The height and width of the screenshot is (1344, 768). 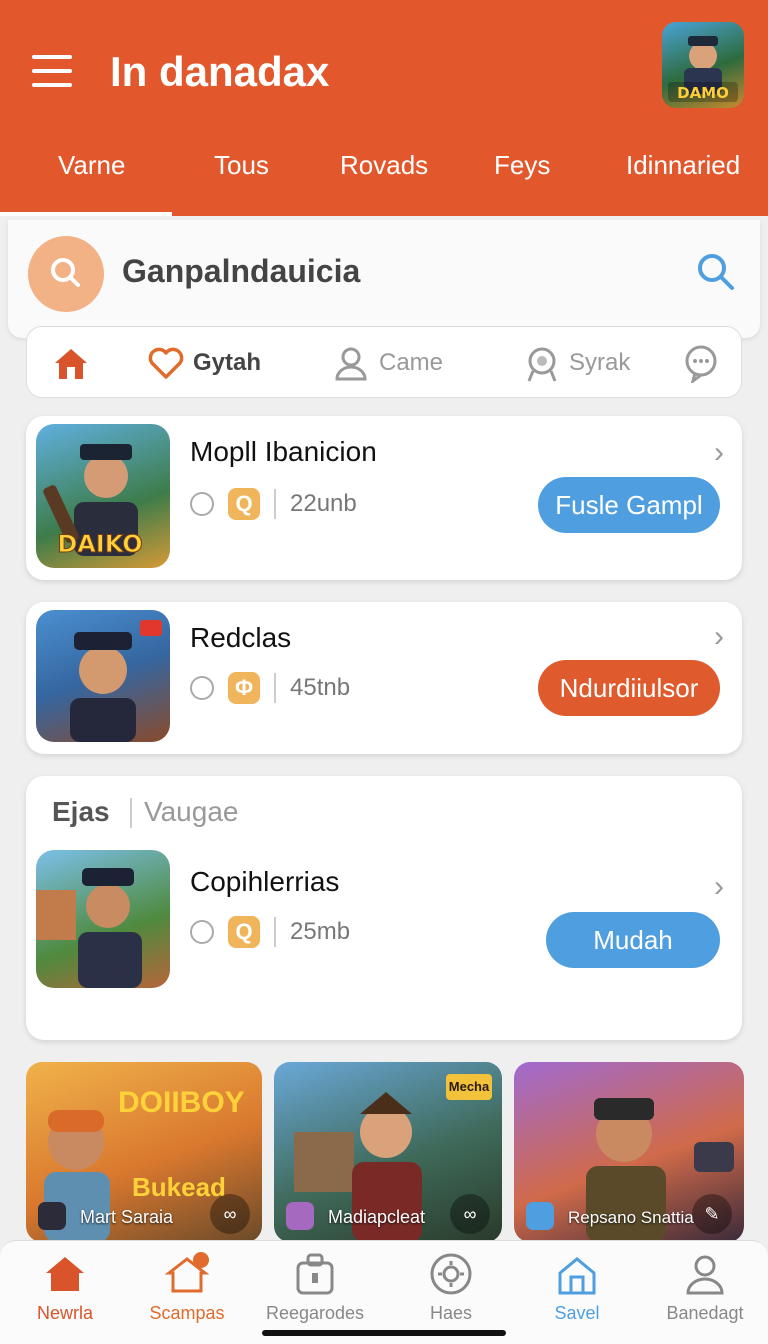 What do you see at coordinates (703, 65) in the screenshot?
I see `game-avatar: DAMO` at bounding box center [703, 65].